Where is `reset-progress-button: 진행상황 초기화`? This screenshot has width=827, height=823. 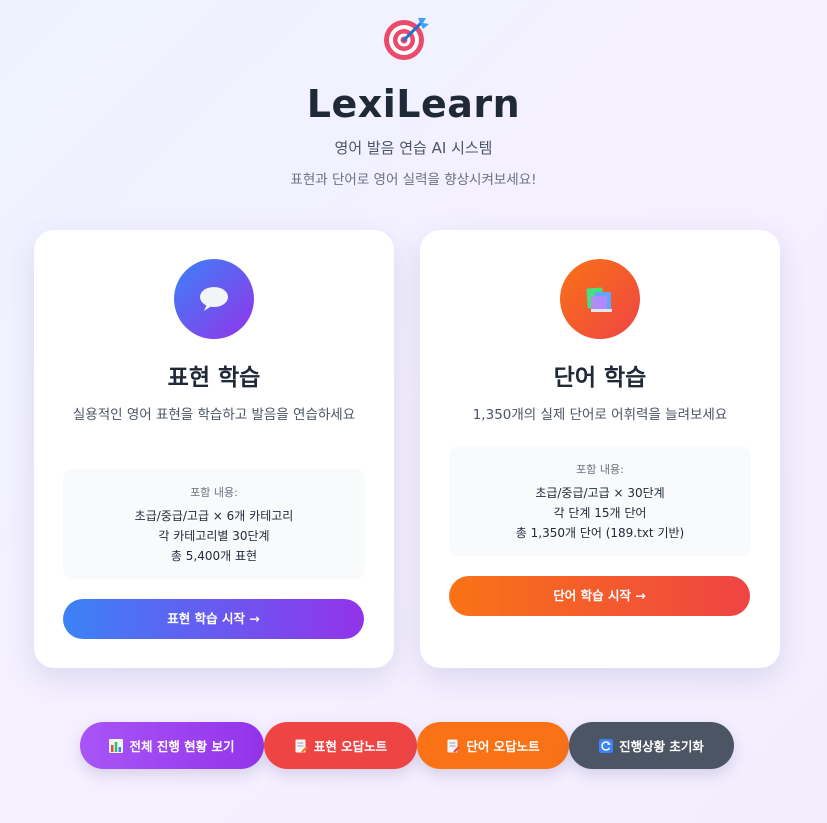
reset-progress-button: 진행상황 초기화 is located at coordinates (651, 745).